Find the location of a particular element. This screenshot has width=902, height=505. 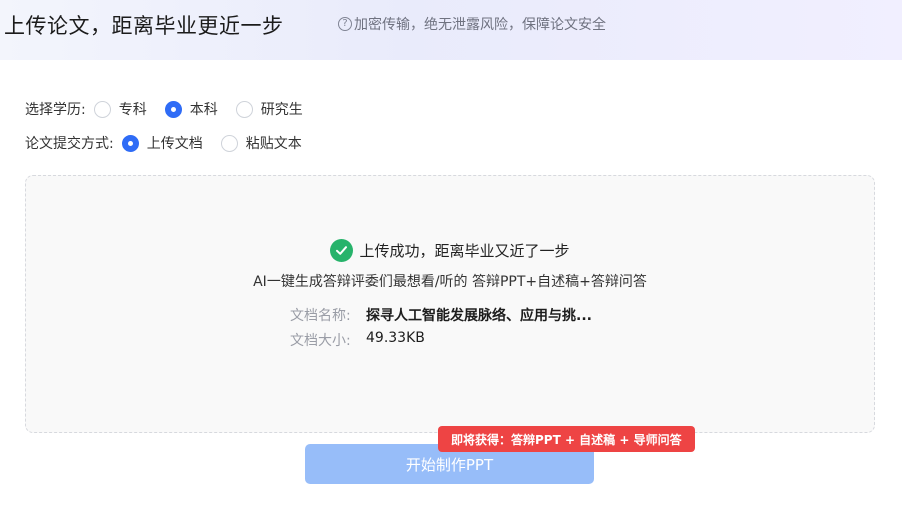

promo-badge: 即将获得：答辩PPT + 自述稿 + 导师问答 is located at coordinates (566, 439).